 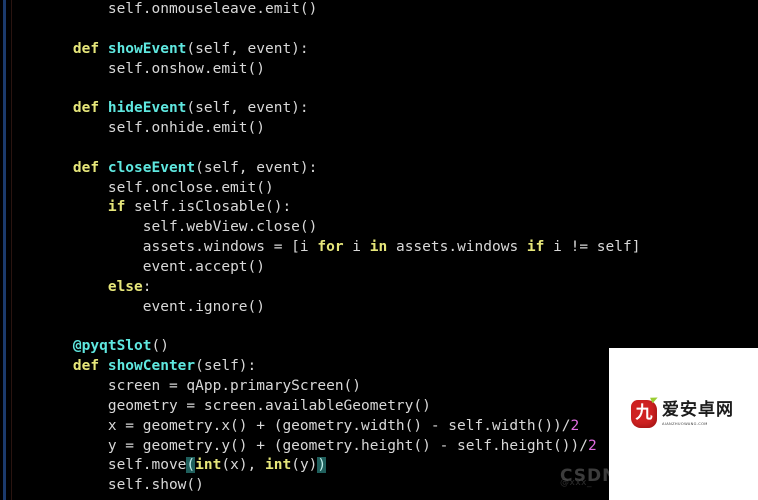 I want to click on code-token-plain: event.ignore(), so click(x=203, y=306).